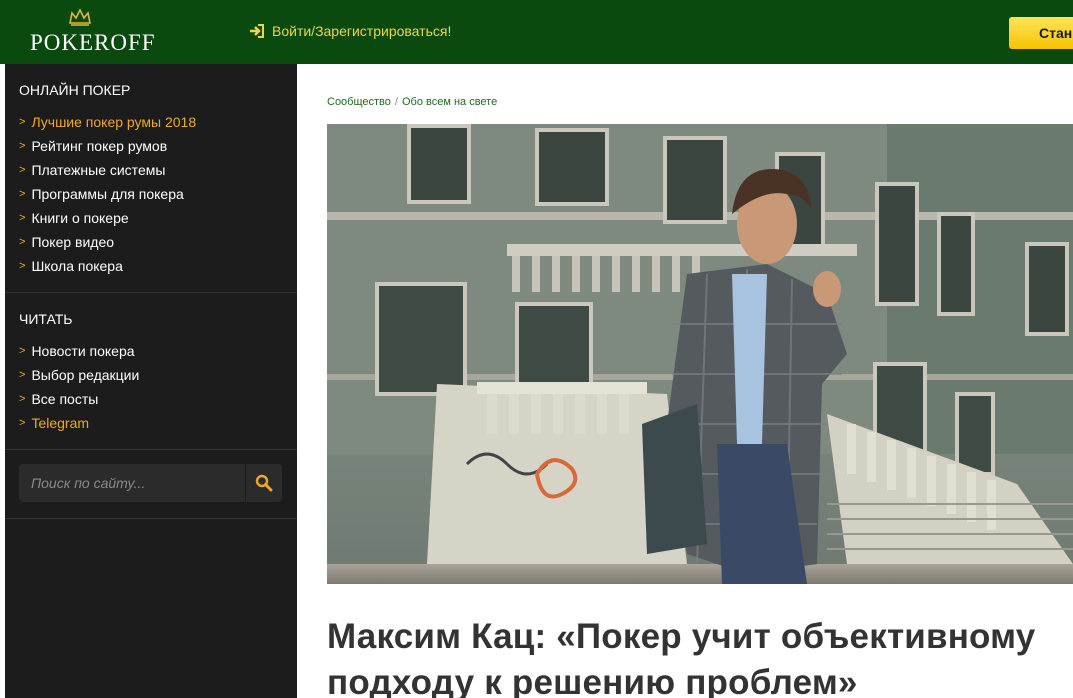  What do you see at coordinates (158, 351) in the screenshot?
I see `sidebar-item-poker-news: > Новости покера` at bounding box center [158, 351].